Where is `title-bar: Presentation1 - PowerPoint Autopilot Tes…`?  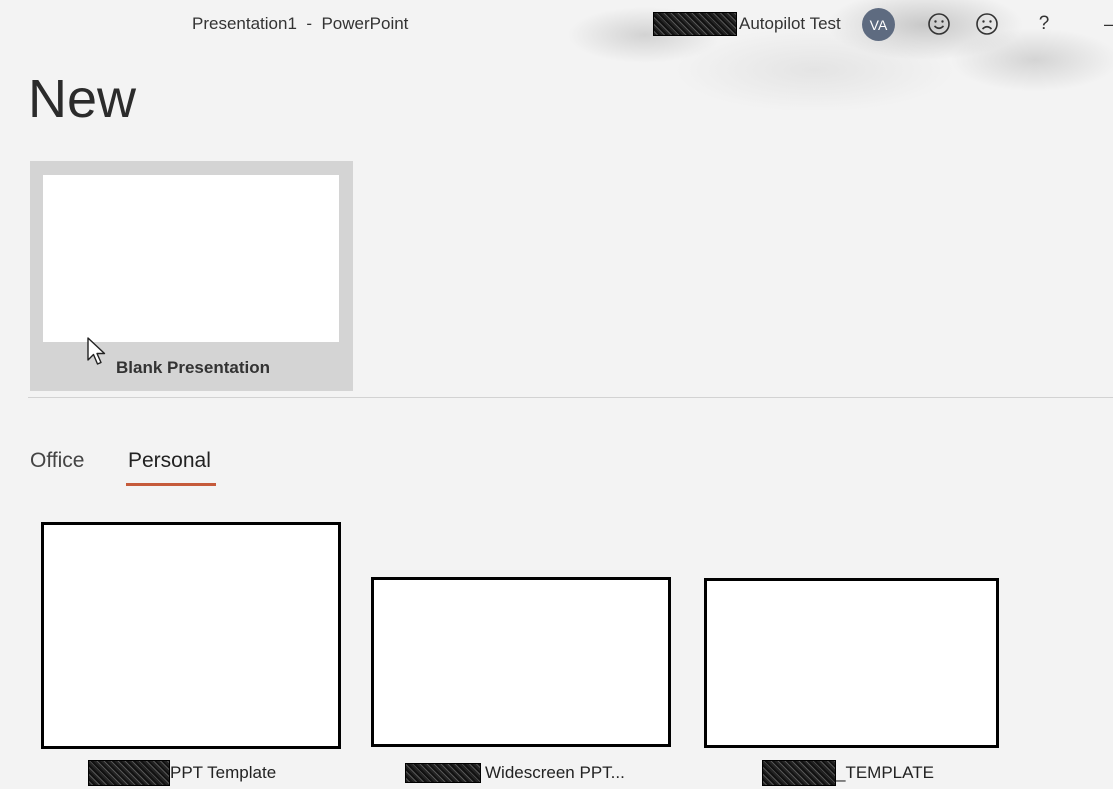 title-bar: Presentation1 - PowerPoint Autopilot Tes… is located at coordinates (556, 55).